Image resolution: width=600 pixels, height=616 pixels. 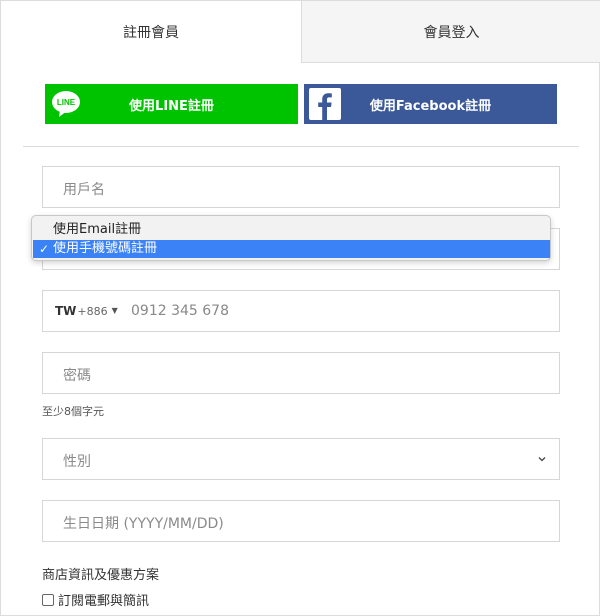 I want to click on country-code-select: TW+886 ▼, so click(x=86, y=311).